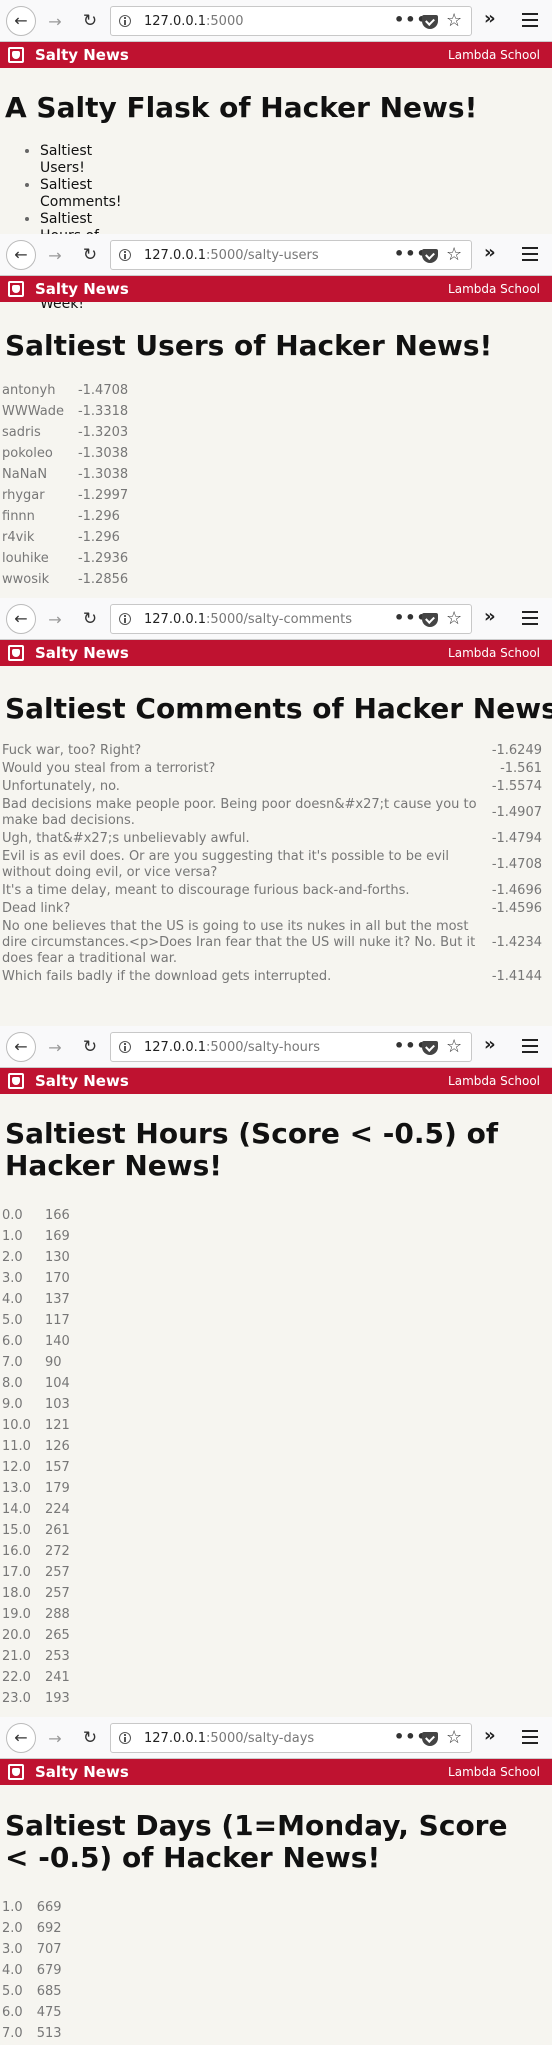  I want to click on count-cell: 169, so click(57, 1236).